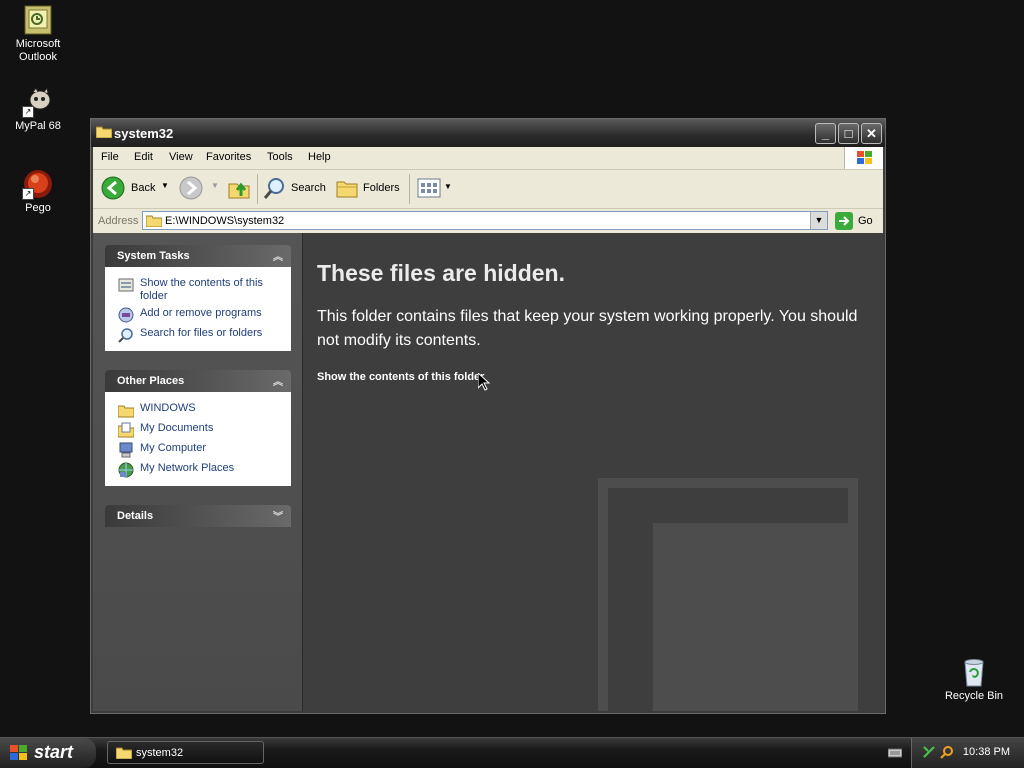  What do you see at coordinates (118, 221) in the screenshot?
I see `address-label: Address` at bounding box center [118, 221].